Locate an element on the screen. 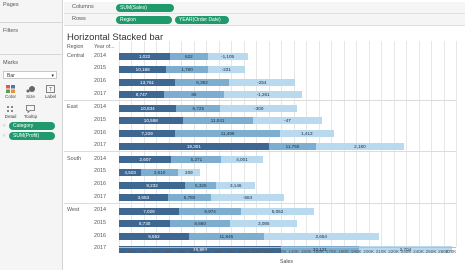  filters-shelf-title: Filters is located at coordinates (10, 31).